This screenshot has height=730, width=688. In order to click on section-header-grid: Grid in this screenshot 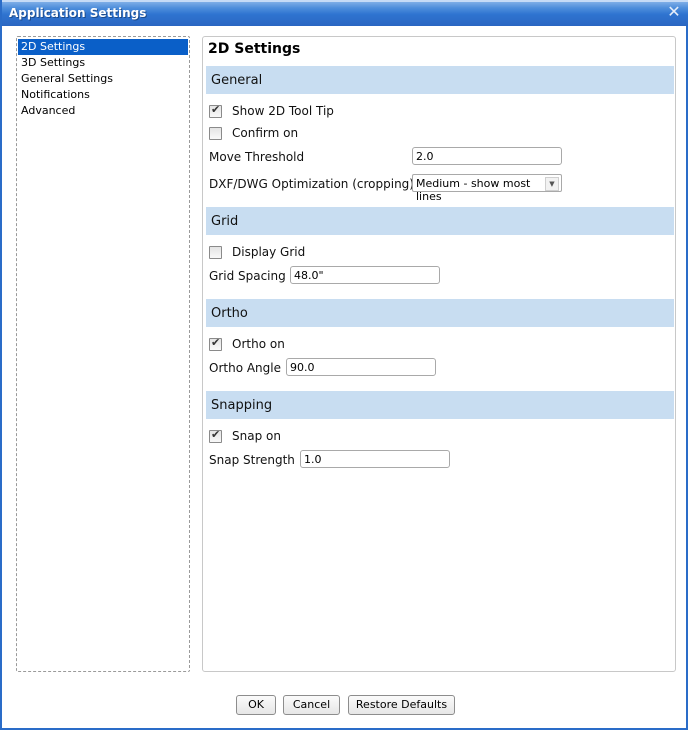, I will do `click(440, 221)`.